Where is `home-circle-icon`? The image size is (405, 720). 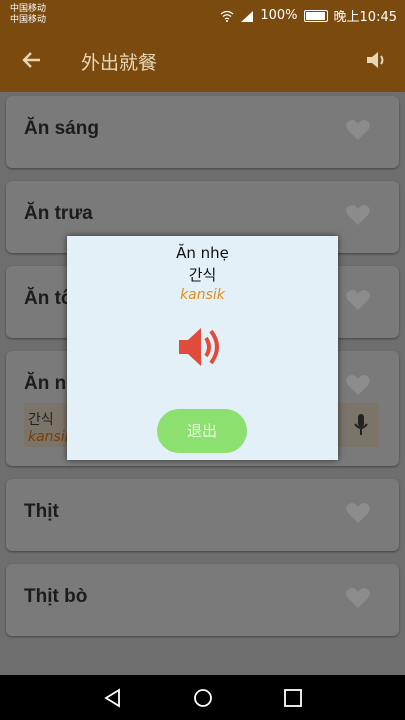 home-circle-icon is located at coordinates (203, 698).